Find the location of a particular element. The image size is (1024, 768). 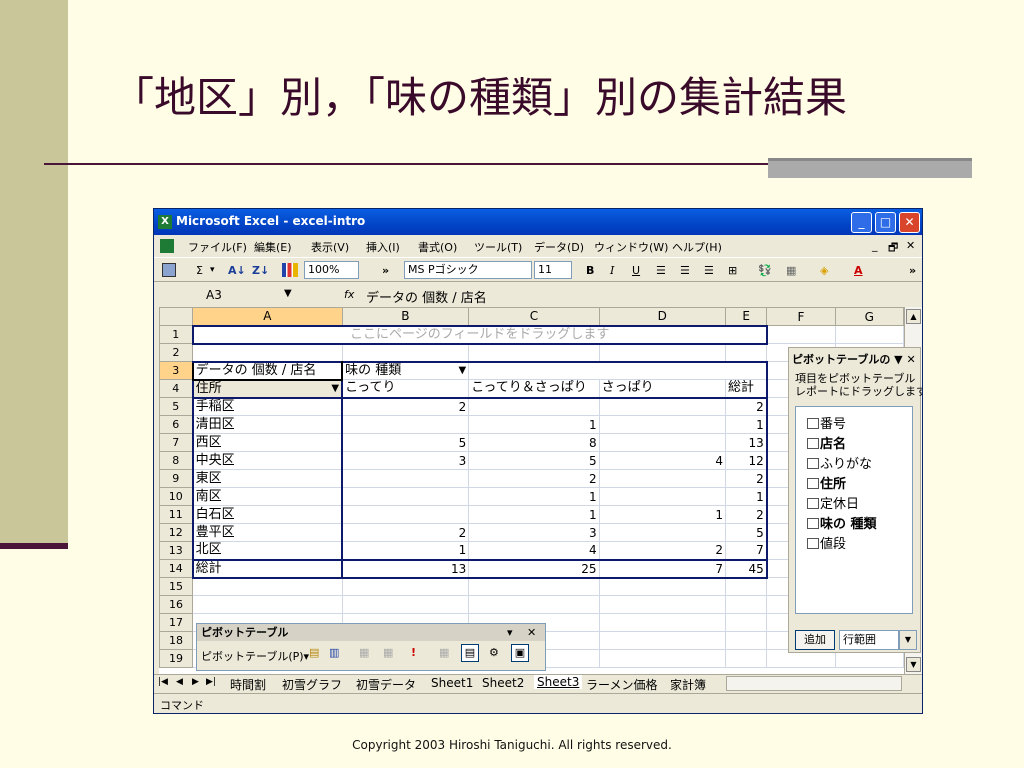

align-center-icon: ☰ is located at coordinates (685, 270).